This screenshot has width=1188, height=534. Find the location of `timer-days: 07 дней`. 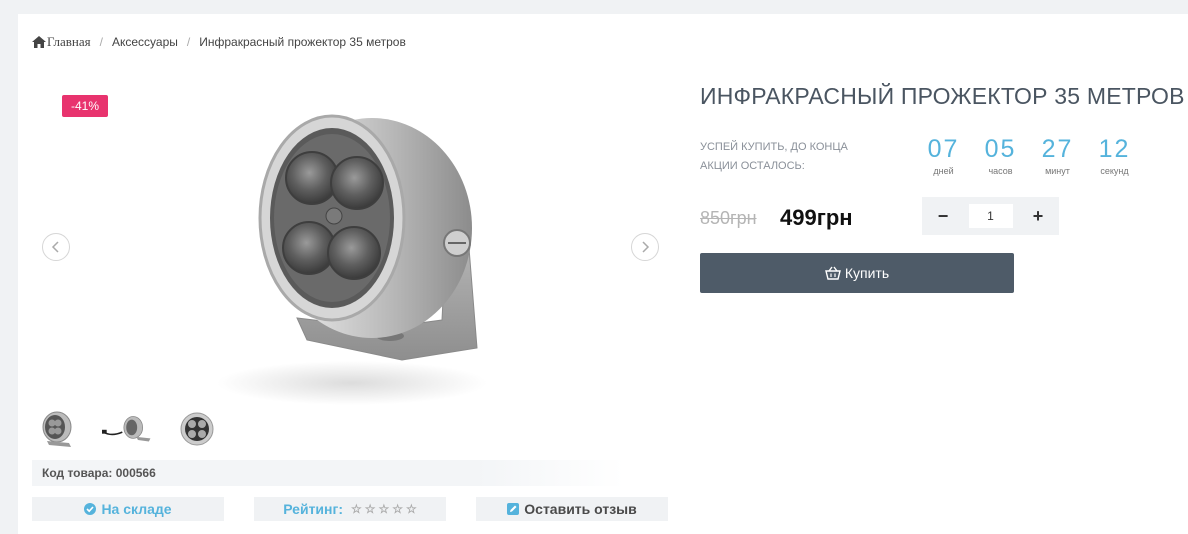

timer-days: 07 дней is located at coordinates (943, 155).